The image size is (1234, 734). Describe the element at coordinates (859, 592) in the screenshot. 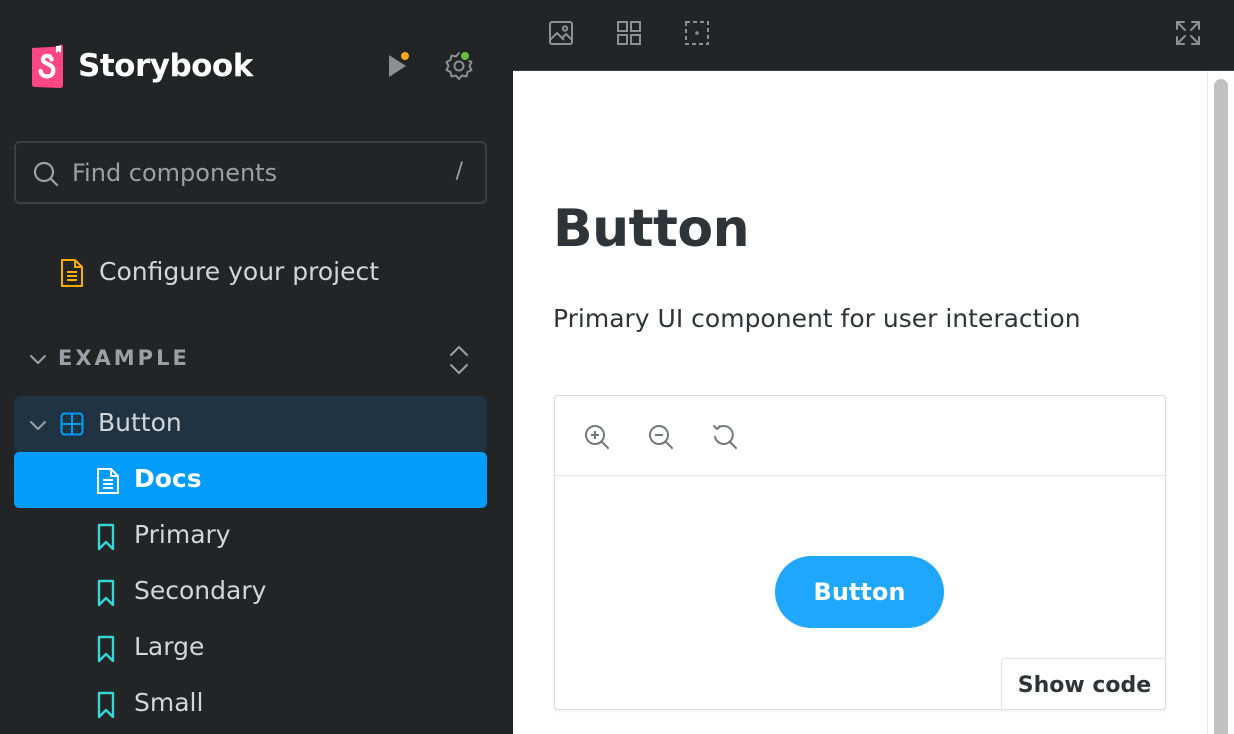

I see `demo-button: Button` at that location.